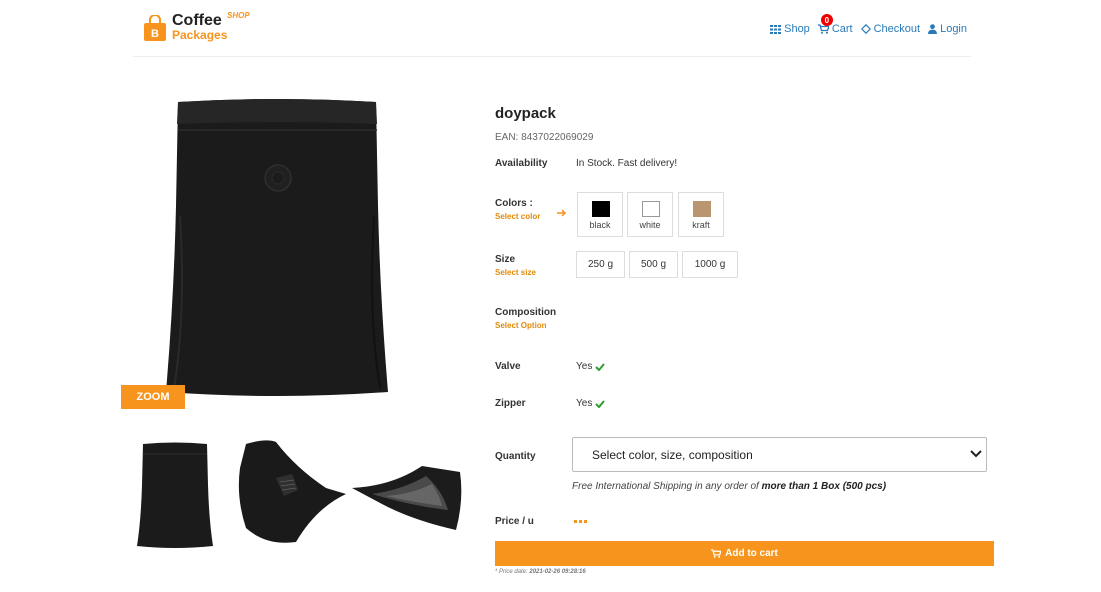 The width and height of the screenshot is (1101, 592). I want to click on nav-login: Login, so click(947, 29).